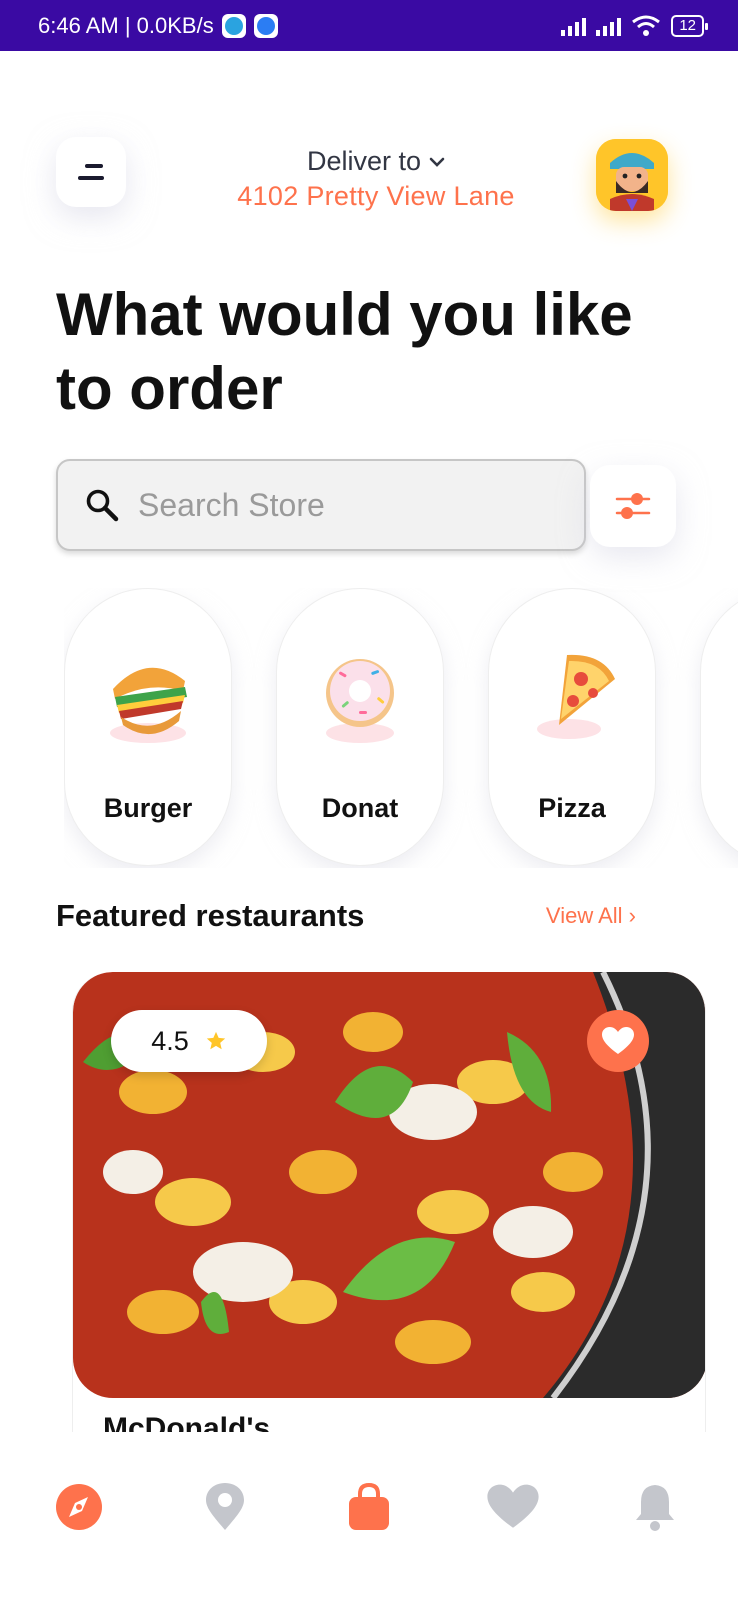 This screenshot has width=738, height=1600. What do you see at coordinates (360, 701) in the screenshot?
I see `donut-icon` at bounding box center [360, 701].